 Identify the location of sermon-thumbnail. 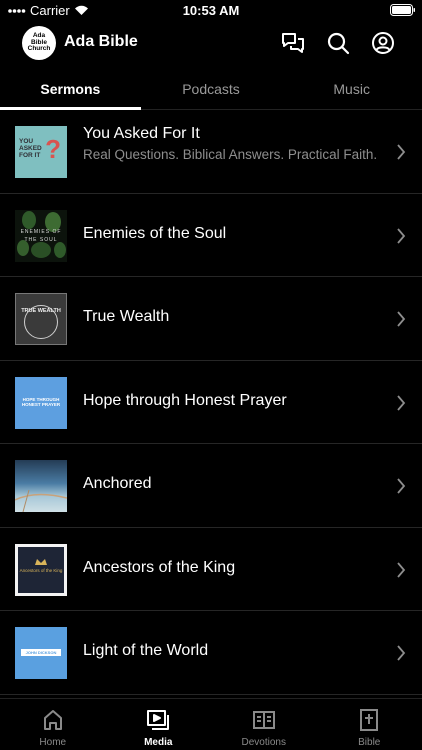
(41, 486).